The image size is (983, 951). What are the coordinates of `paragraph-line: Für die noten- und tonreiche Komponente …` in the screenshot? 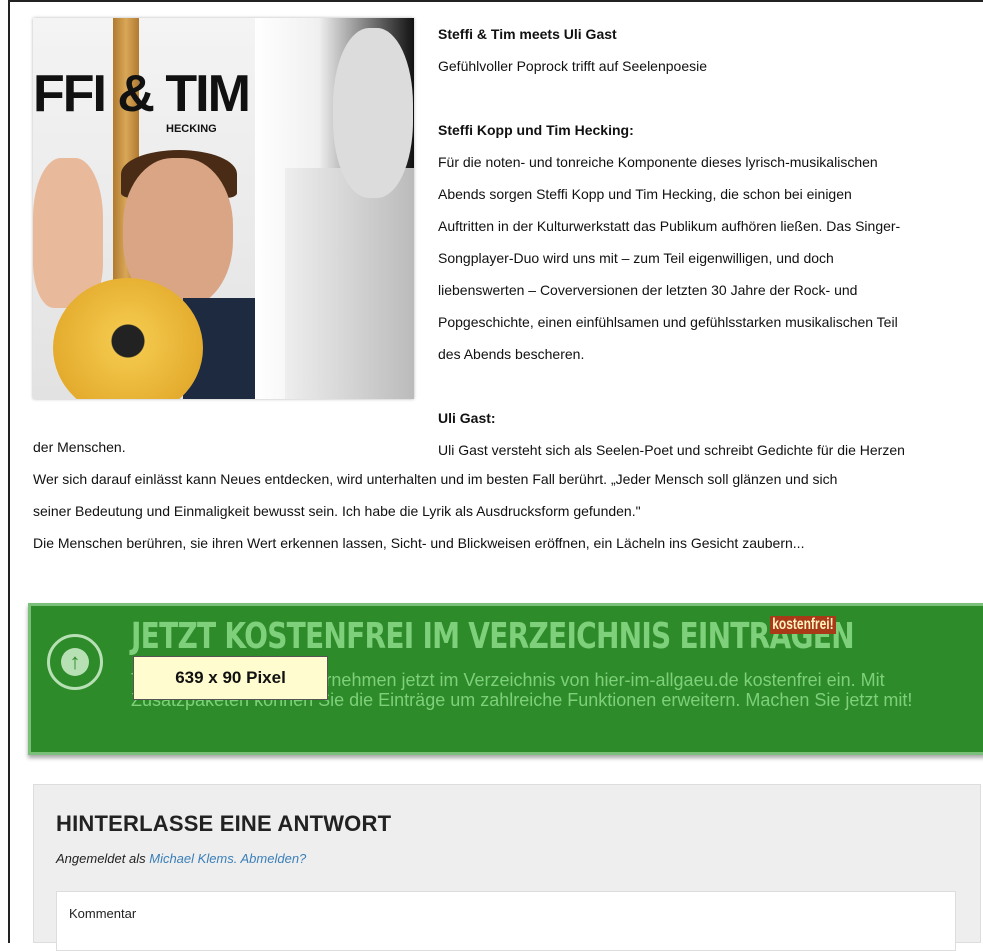 It's located at (658, 162).